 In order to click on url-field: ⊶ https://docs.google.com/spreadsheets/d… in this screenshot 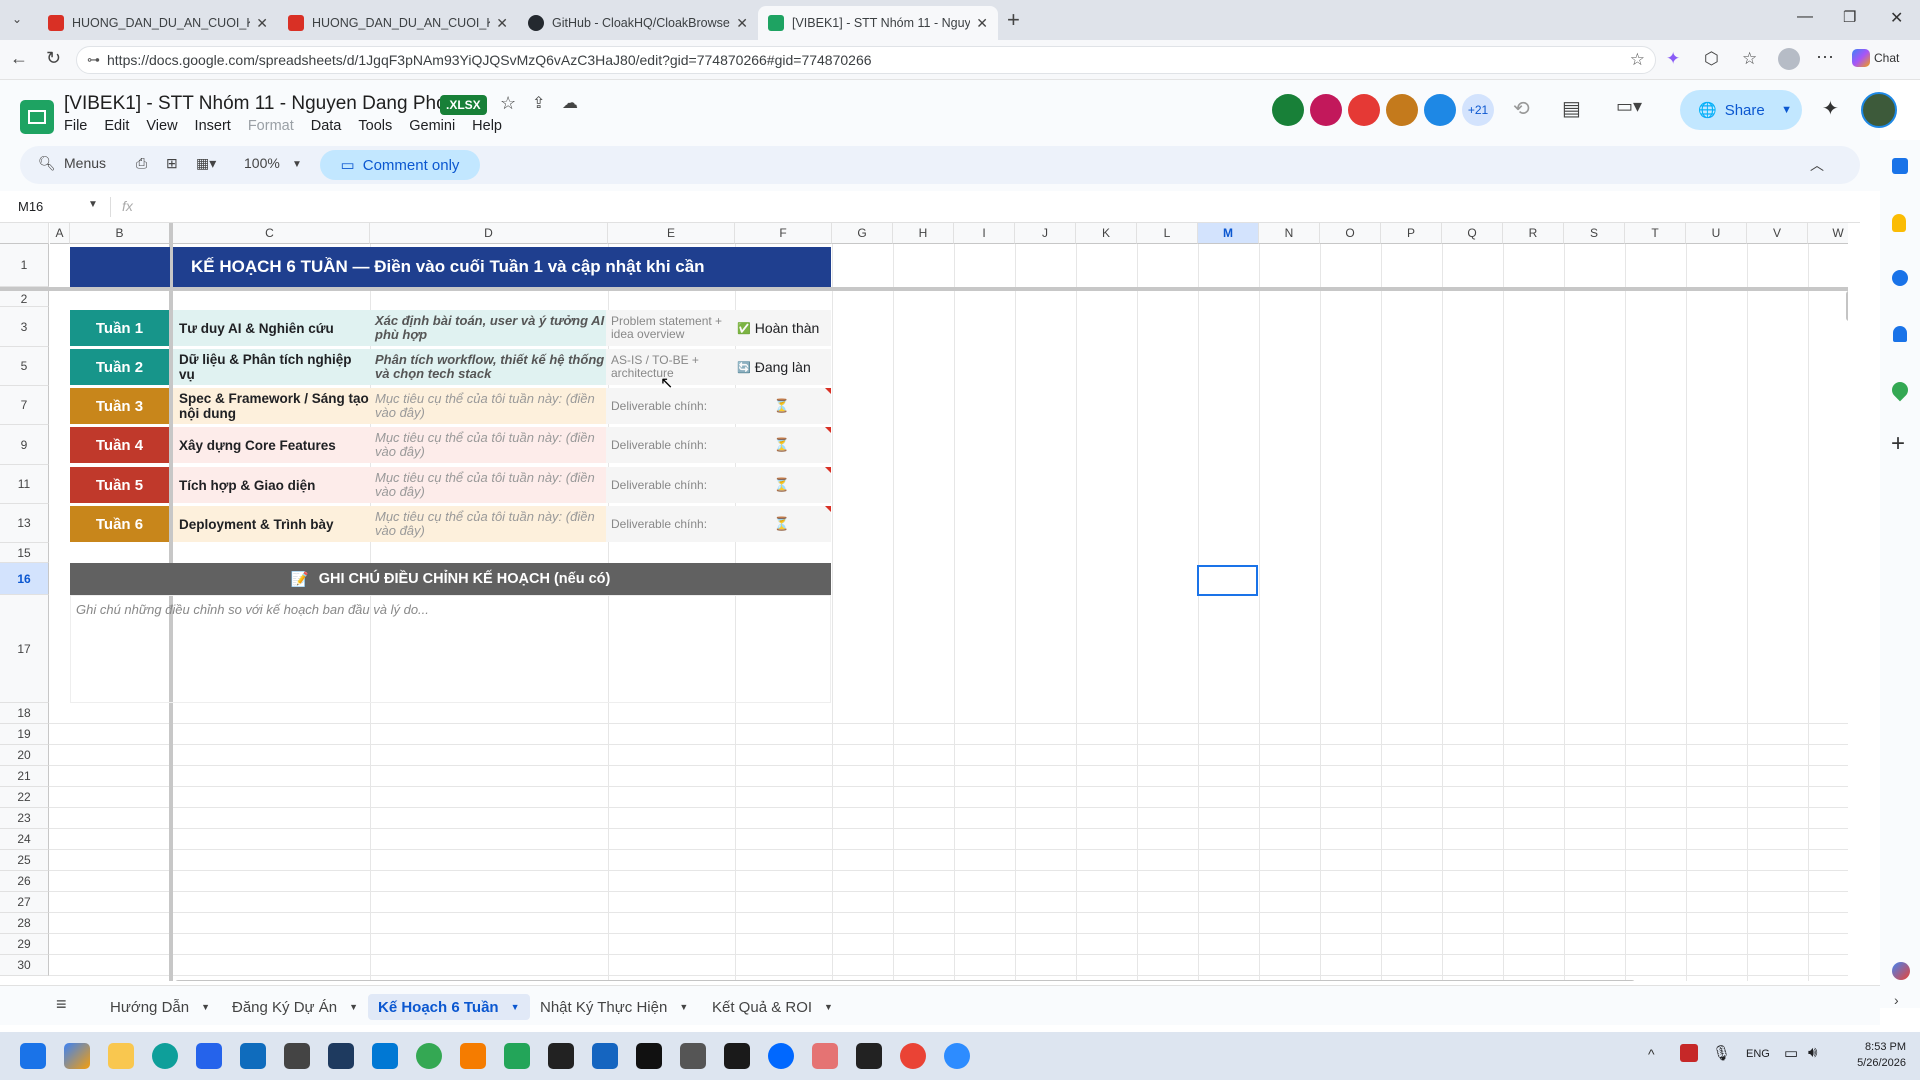, I will do `click(866, 60)`.